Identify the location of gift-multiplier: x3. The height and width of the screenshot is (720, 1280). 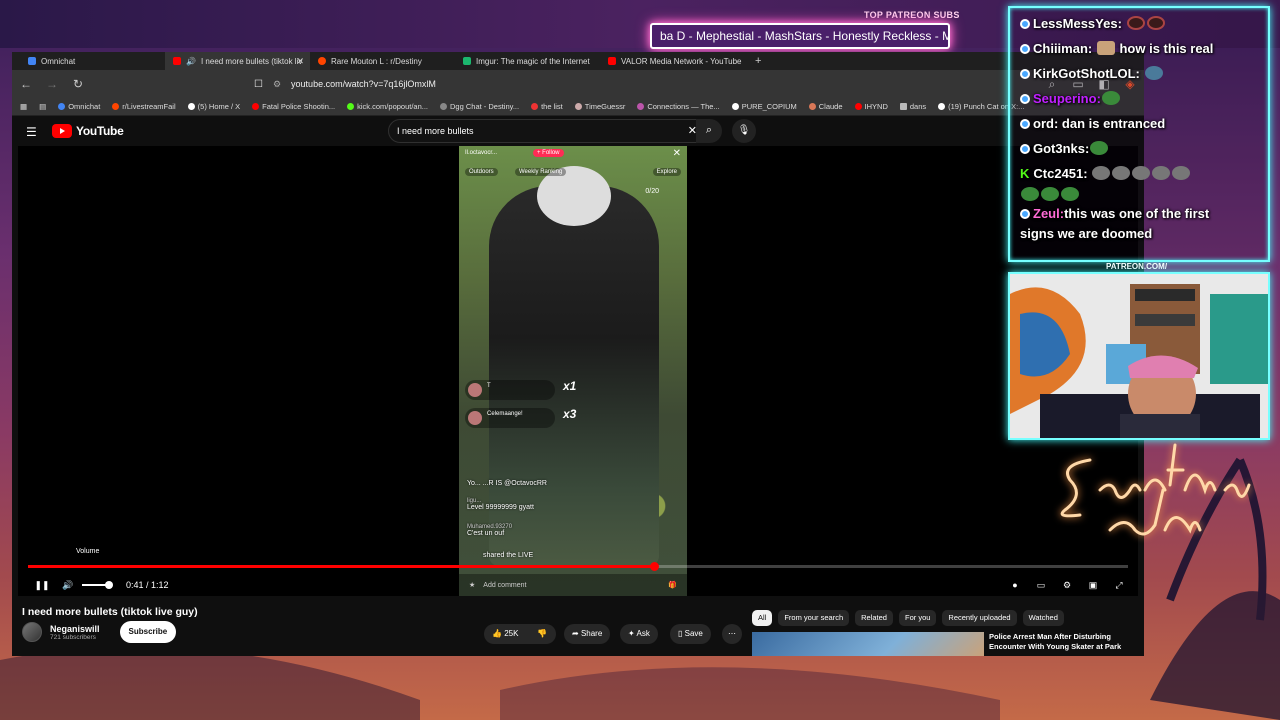
(570, 414).